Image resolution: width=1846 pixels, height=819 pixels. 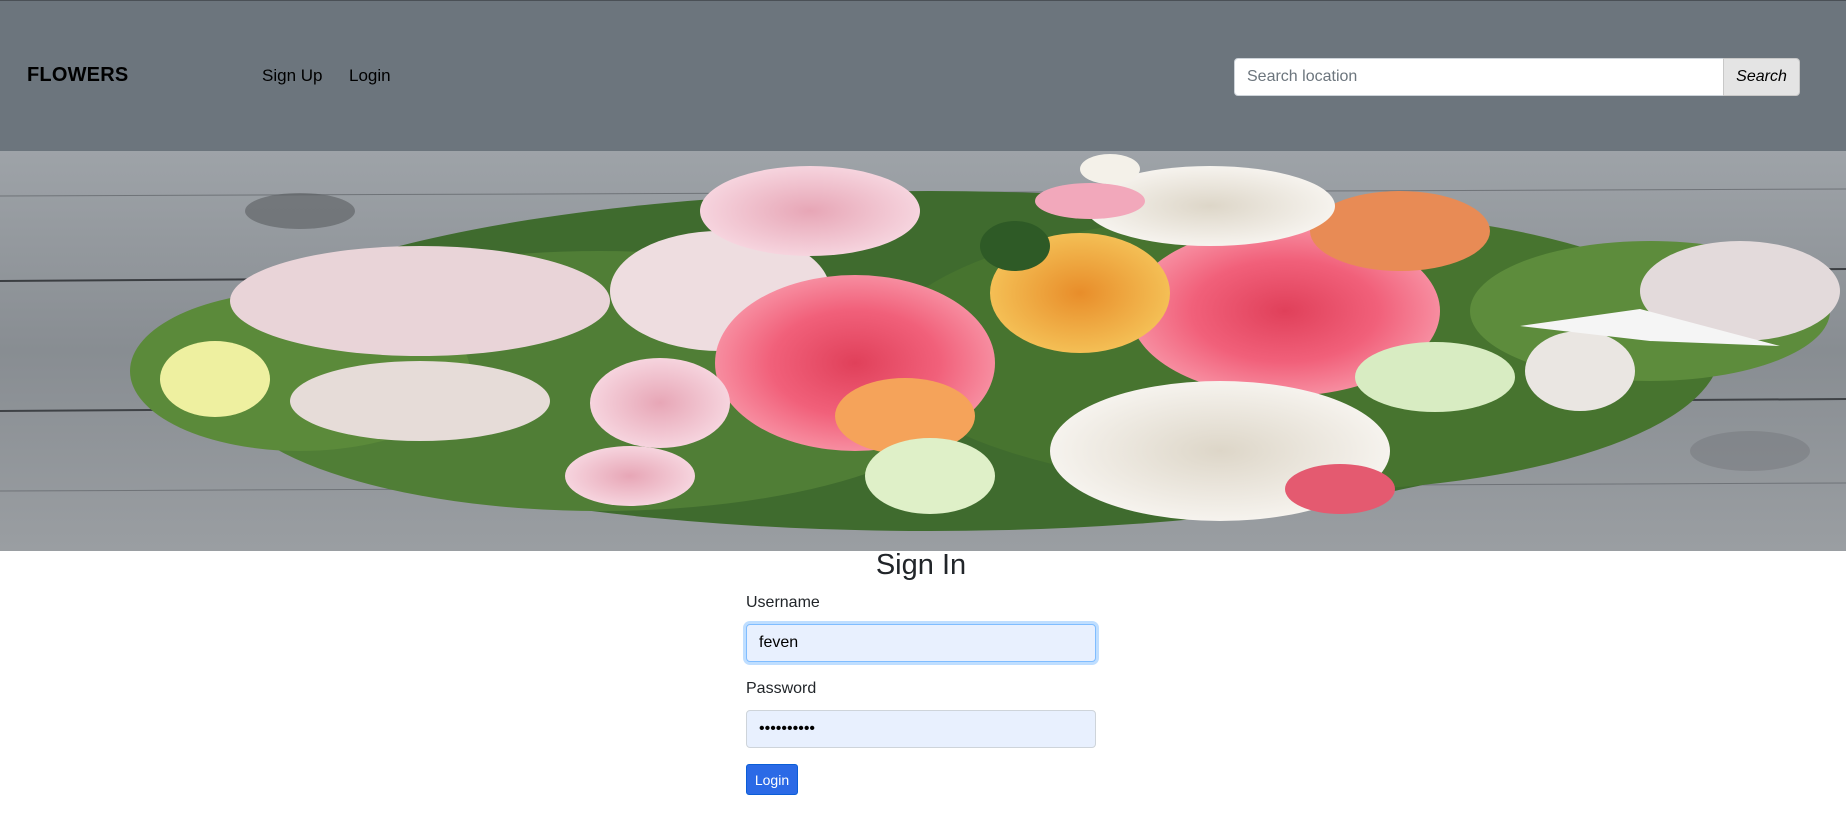 I want to click on search-location-input, so click(x=1479, y=77).